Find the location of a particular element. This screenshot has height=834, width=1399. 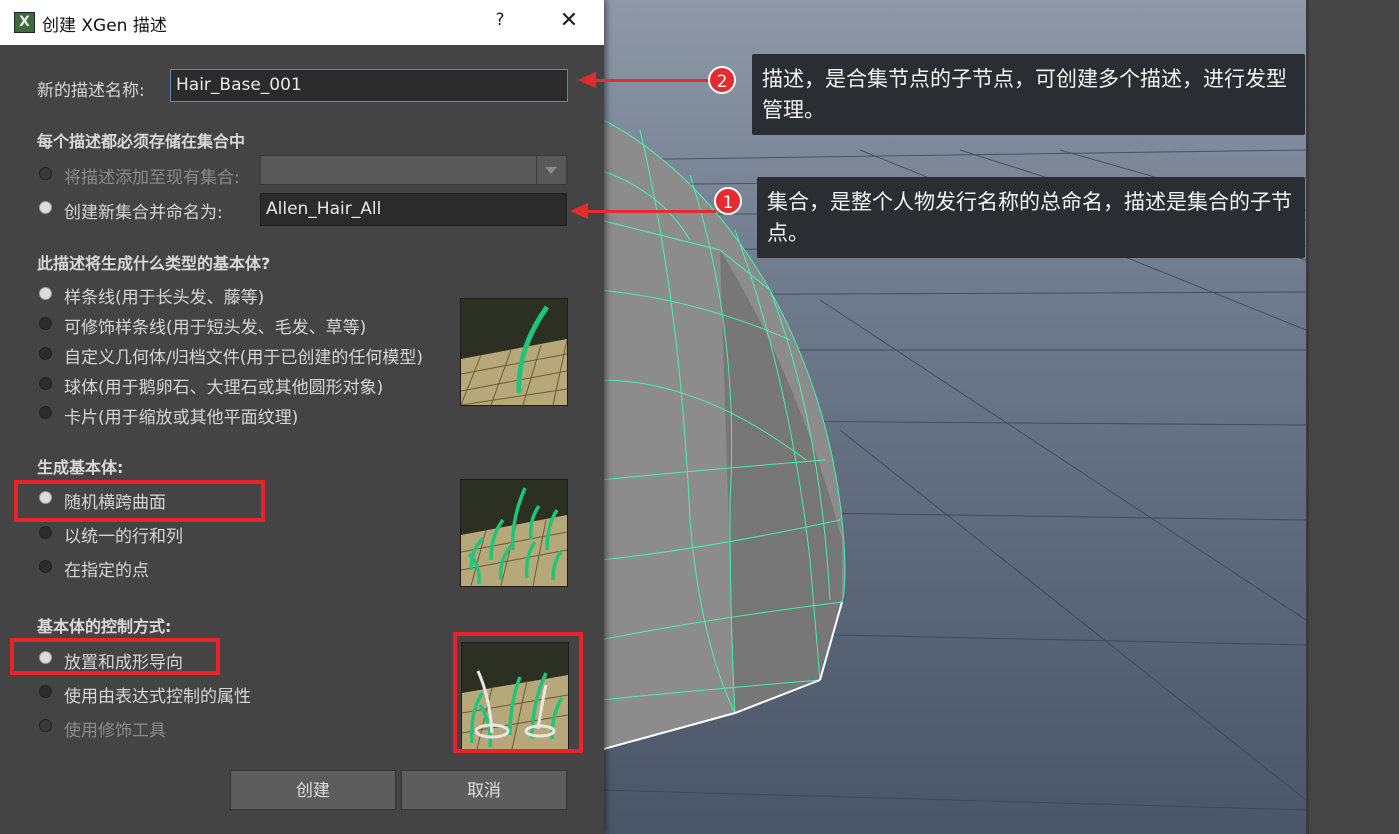

existing-collection-dropdown is located at coordinates (413, 170).